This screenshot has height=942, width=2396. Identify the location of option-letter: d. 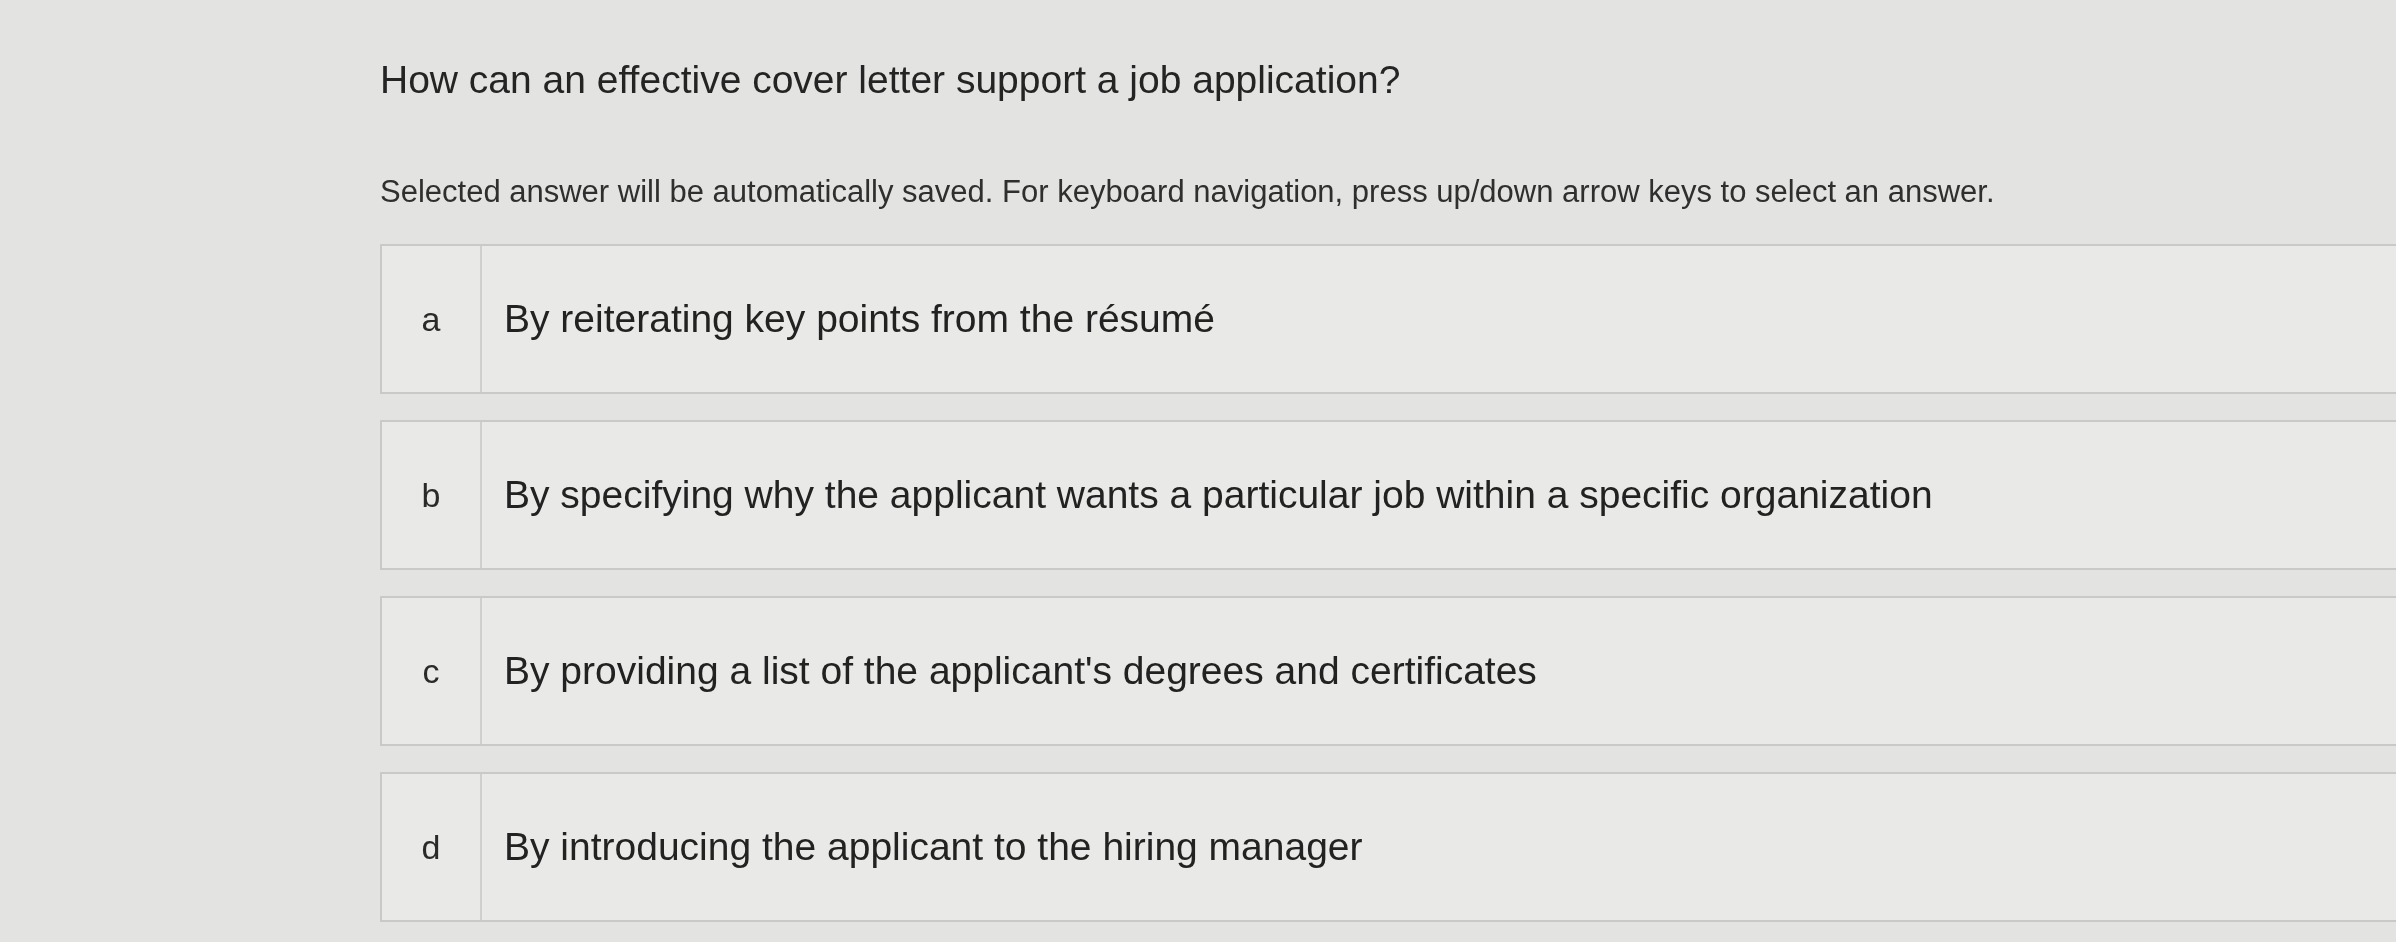
(432, 847).